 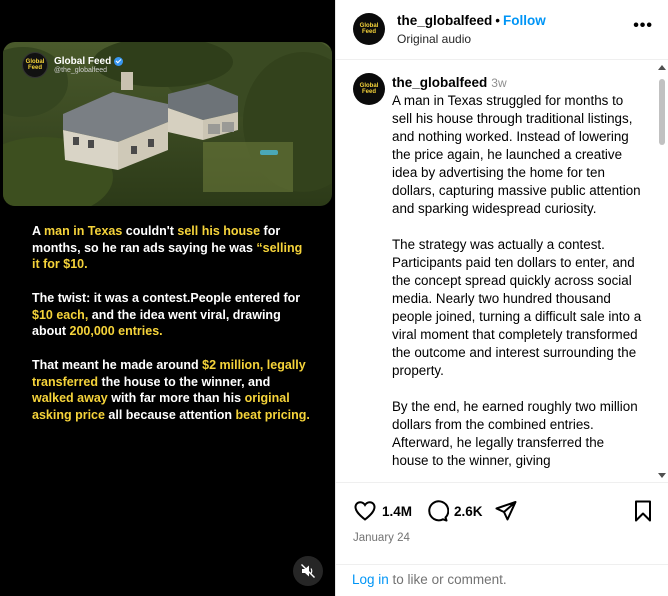 I want to click on speaker-muted-icon, so click(x=308, y=571).